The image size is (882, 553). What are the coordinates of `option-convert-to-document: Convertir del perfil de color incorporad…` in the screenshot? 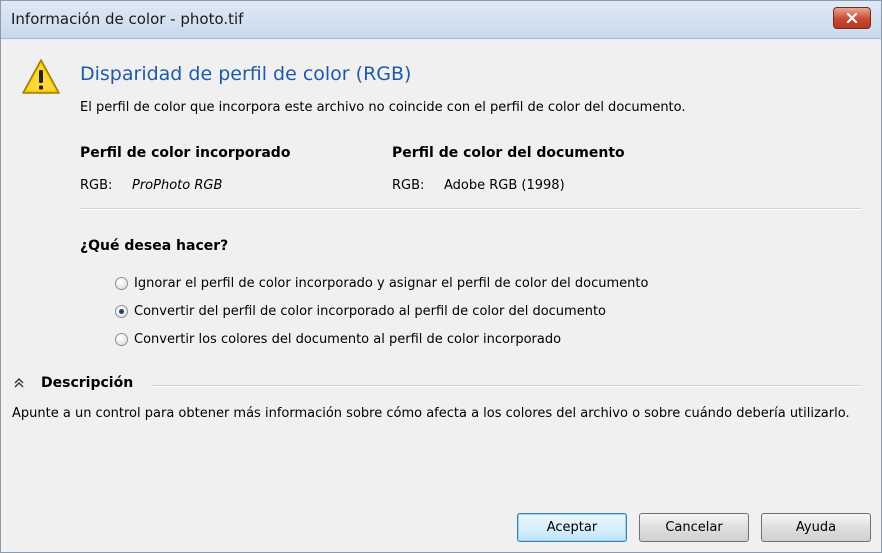 It's located at (360, 311).